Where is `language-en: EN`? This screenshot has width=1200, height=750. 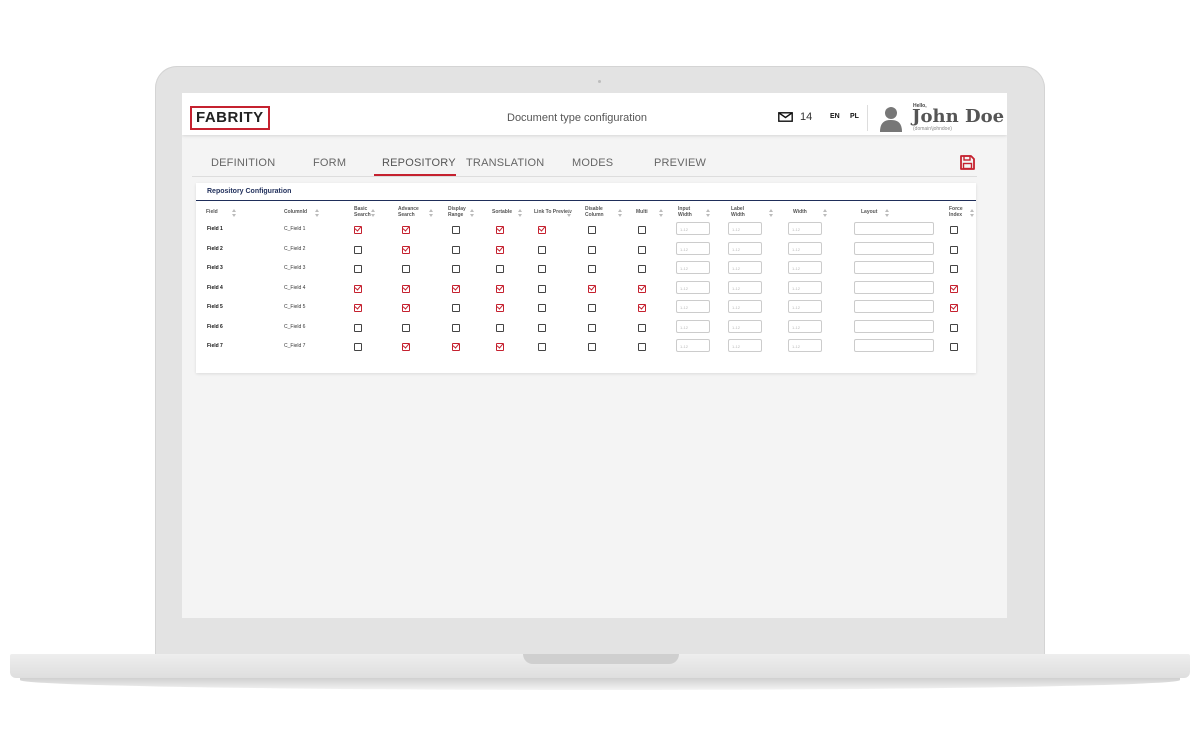
language-en: EN is located at coordinates (835, 116).